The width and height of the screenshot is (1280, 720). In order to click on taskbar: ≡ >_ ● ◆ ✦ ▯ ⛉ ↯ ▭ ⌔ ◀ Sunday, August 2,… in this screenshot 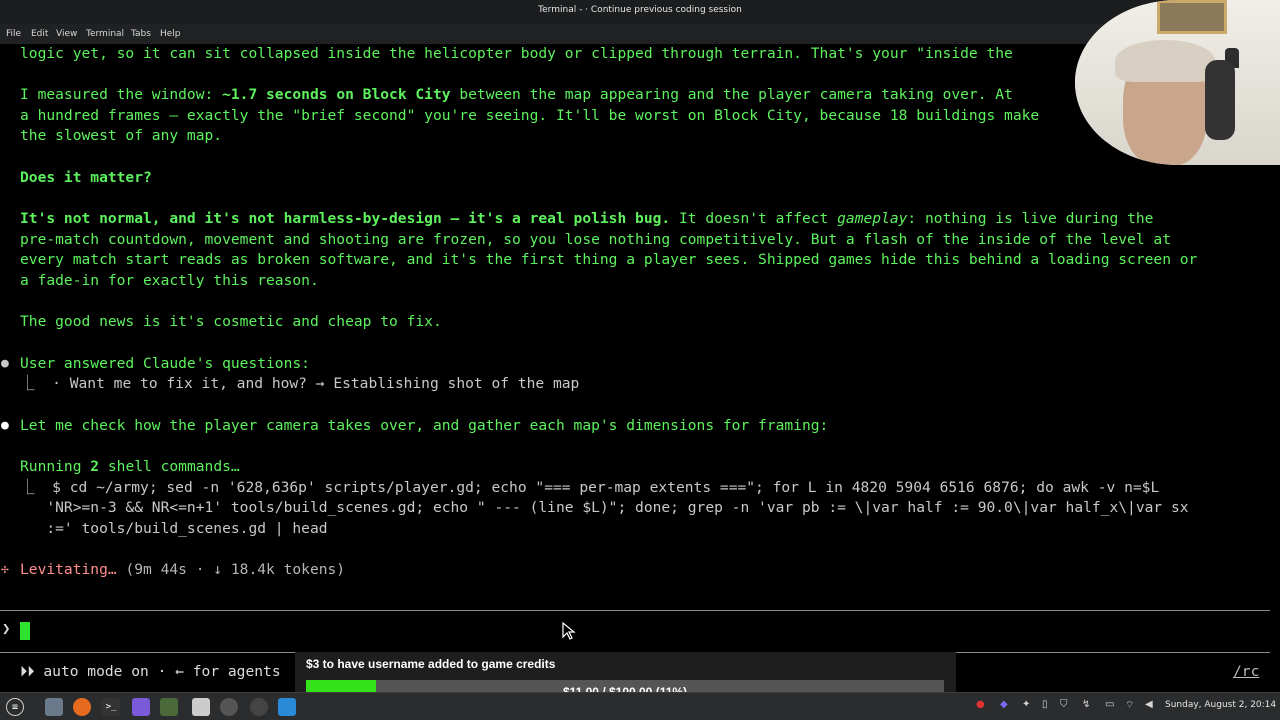, I will do `click(640, 706)`.